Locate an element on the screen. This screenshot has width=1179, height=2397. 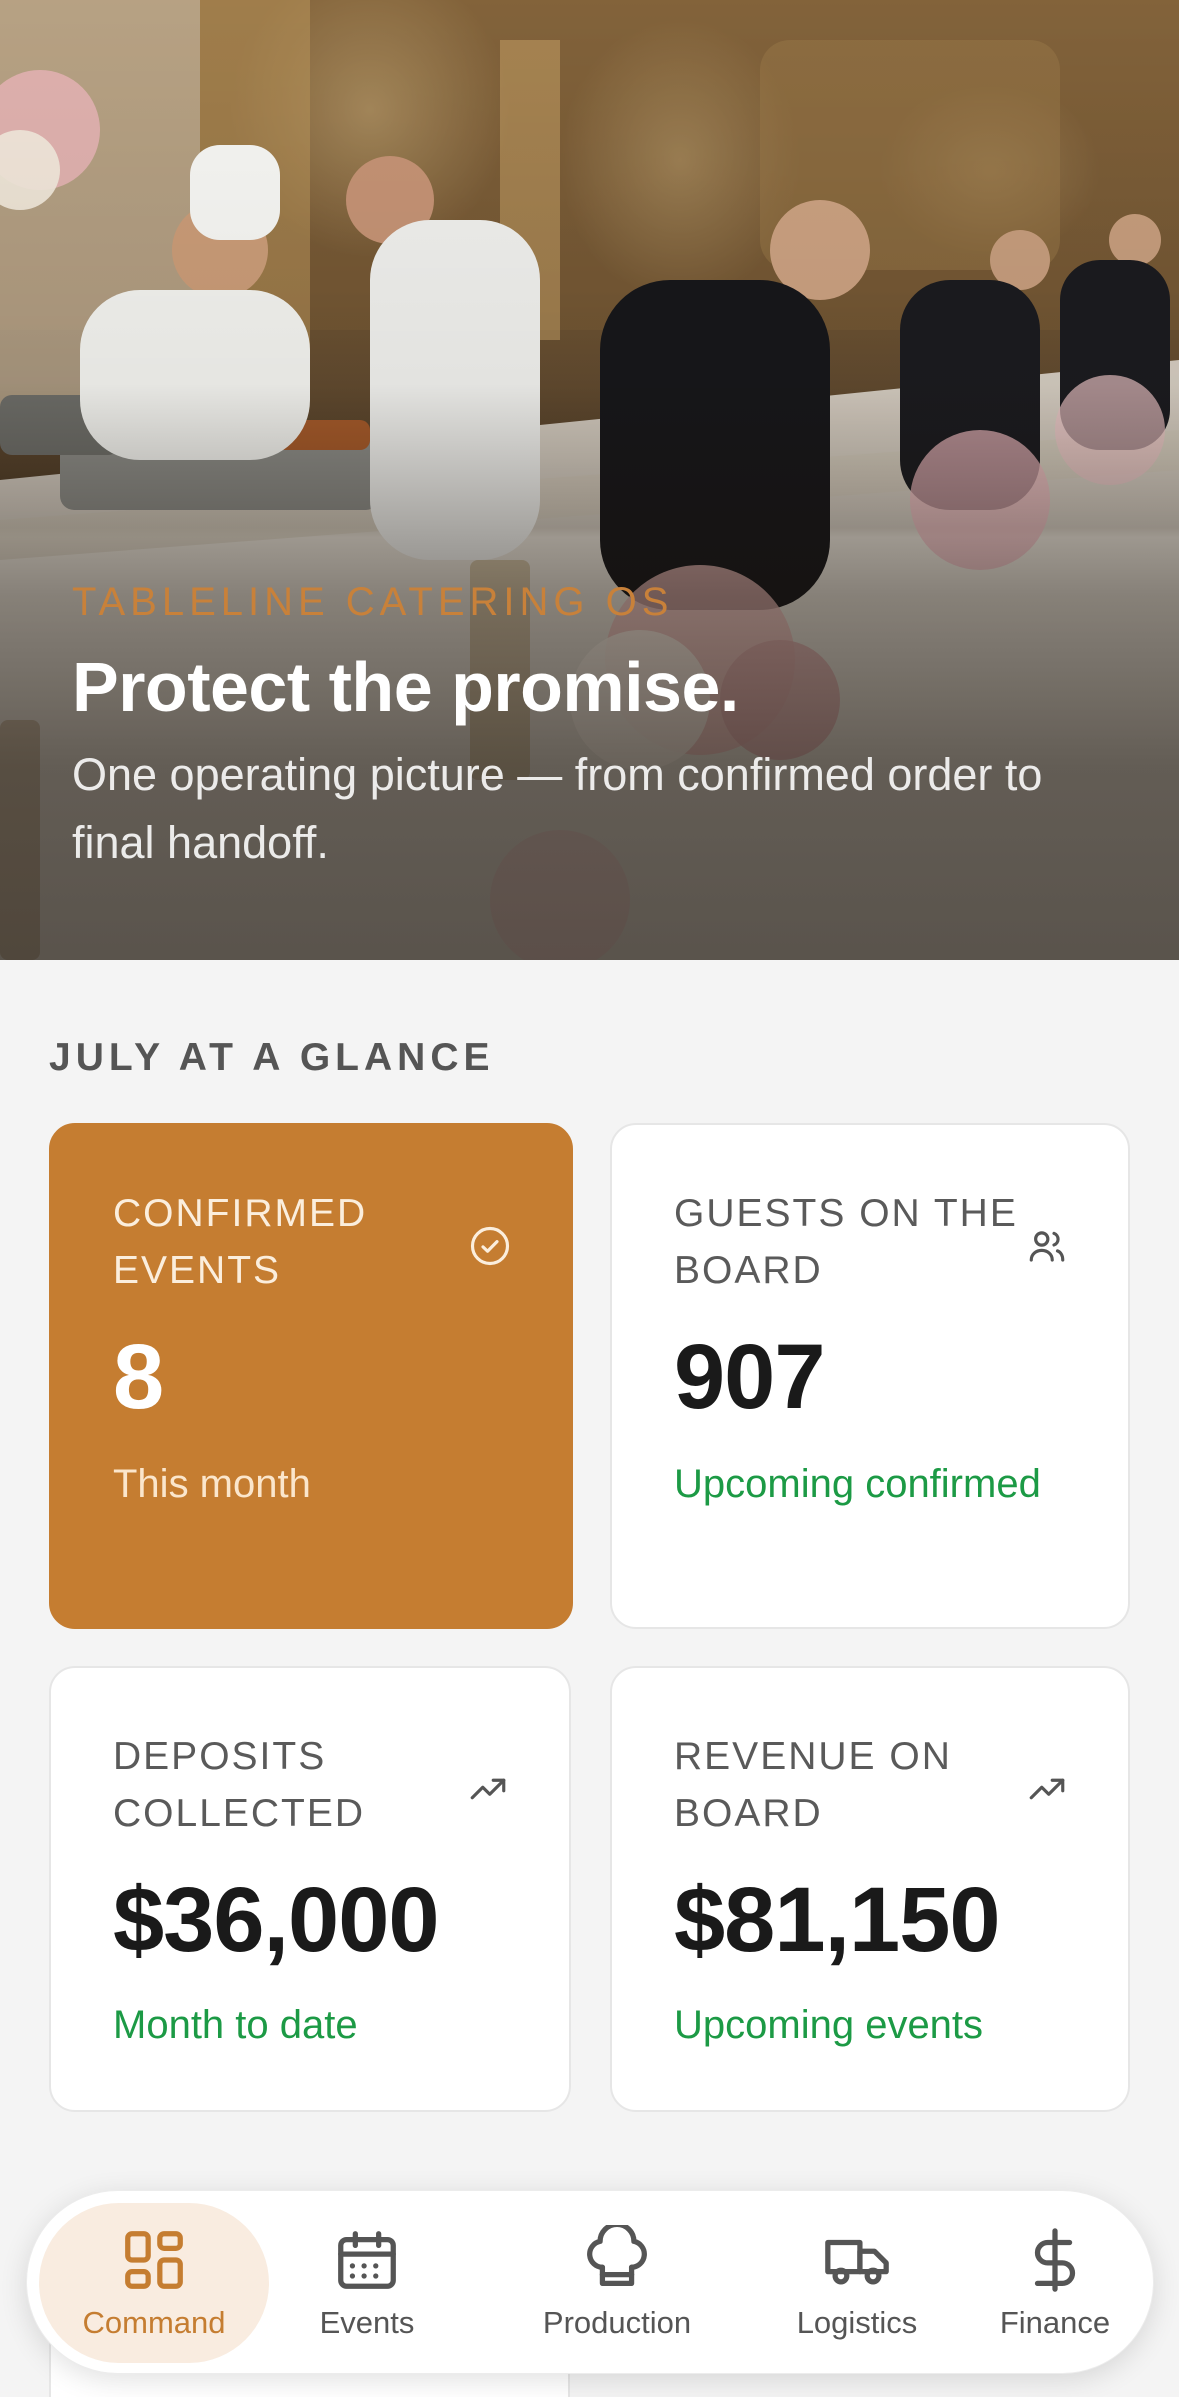
check-circle-icon is located at coordinates (490, 1246).